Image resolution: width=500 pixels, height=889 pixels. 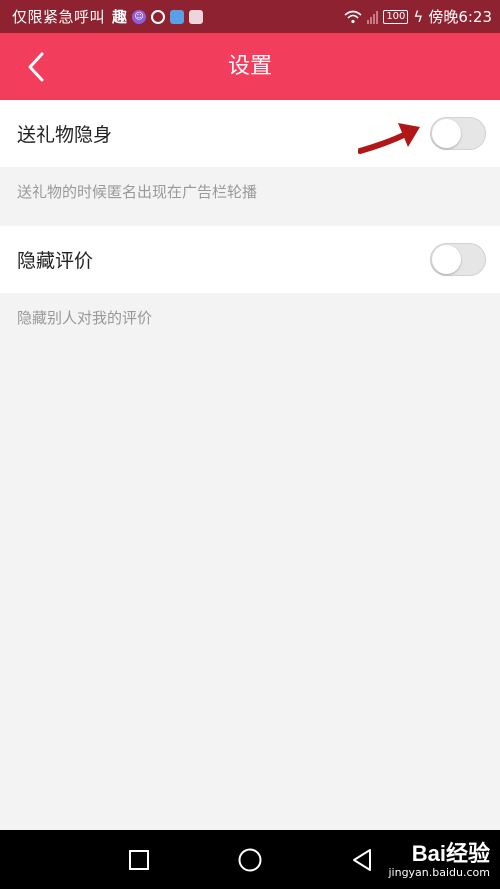 I want to click on gift-invisible-toggle, so click(x=458, y=133).